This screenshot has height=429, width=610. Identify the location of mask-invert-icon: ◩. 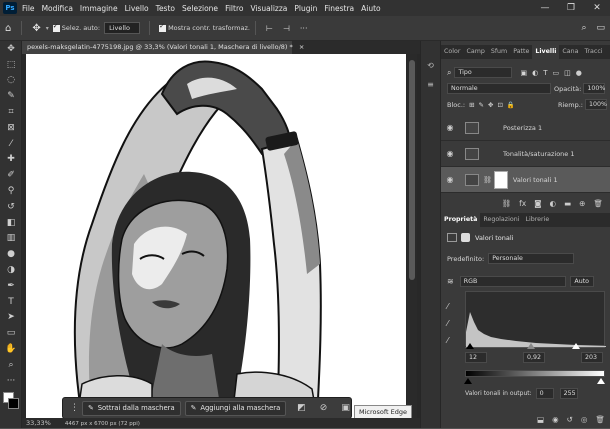
(301, 408).